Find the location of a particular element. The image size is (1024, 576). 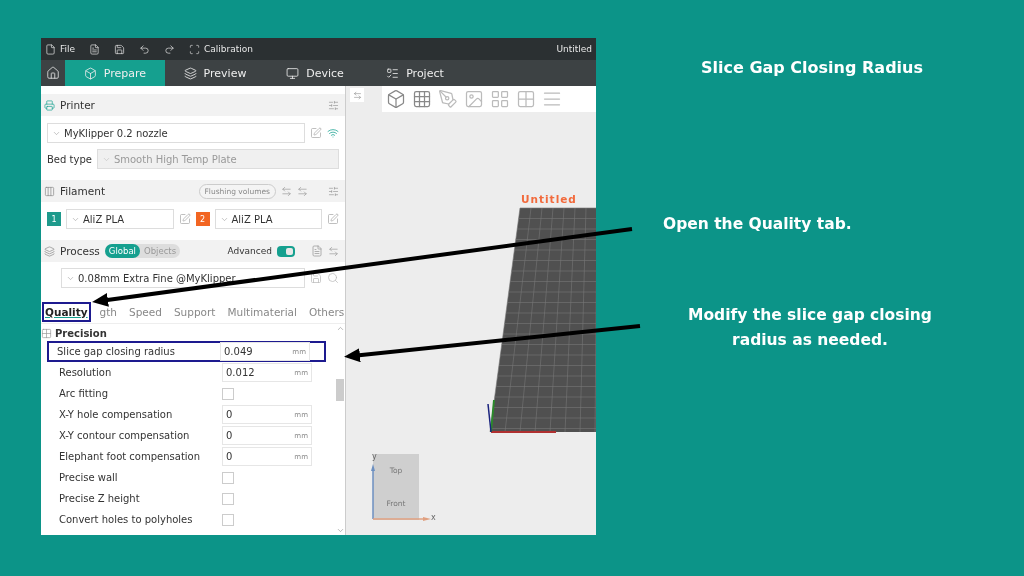

printer-select: MyKlipper 0.2 nozzle is located at coordinates (176, 133).